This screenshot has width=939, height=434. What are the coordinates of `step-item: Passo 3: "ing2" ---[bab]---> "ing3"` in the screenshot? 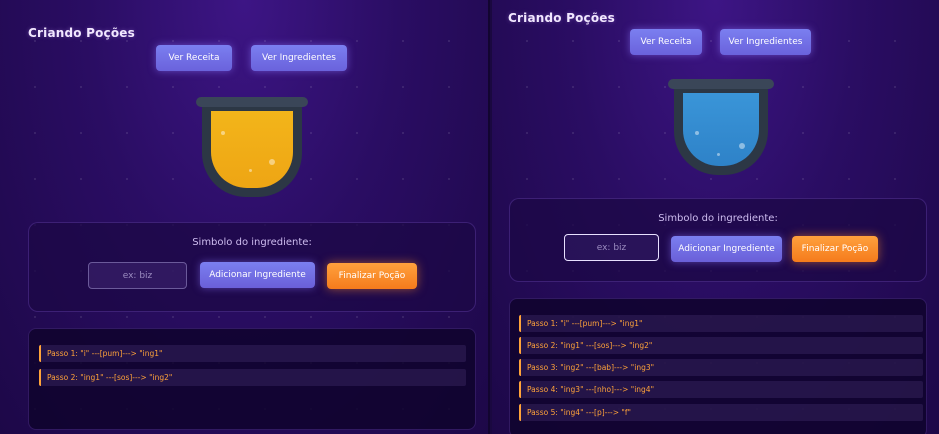 It's located at (721, 367).